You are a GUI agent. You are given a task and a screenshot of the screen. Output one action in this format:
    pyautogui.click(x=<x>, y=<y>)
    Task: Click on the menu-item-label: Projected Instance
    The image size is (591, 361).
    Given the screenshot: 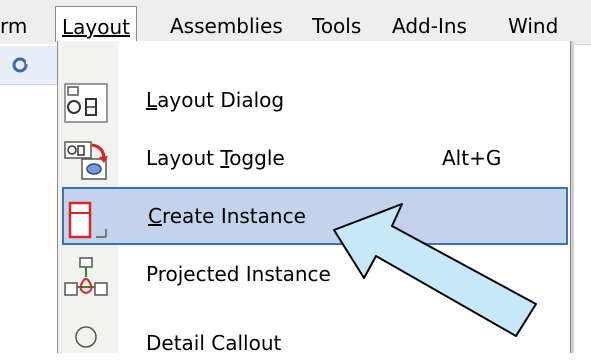 What is the action you would take?
    pyautogui.click(x=238, y=274)
    